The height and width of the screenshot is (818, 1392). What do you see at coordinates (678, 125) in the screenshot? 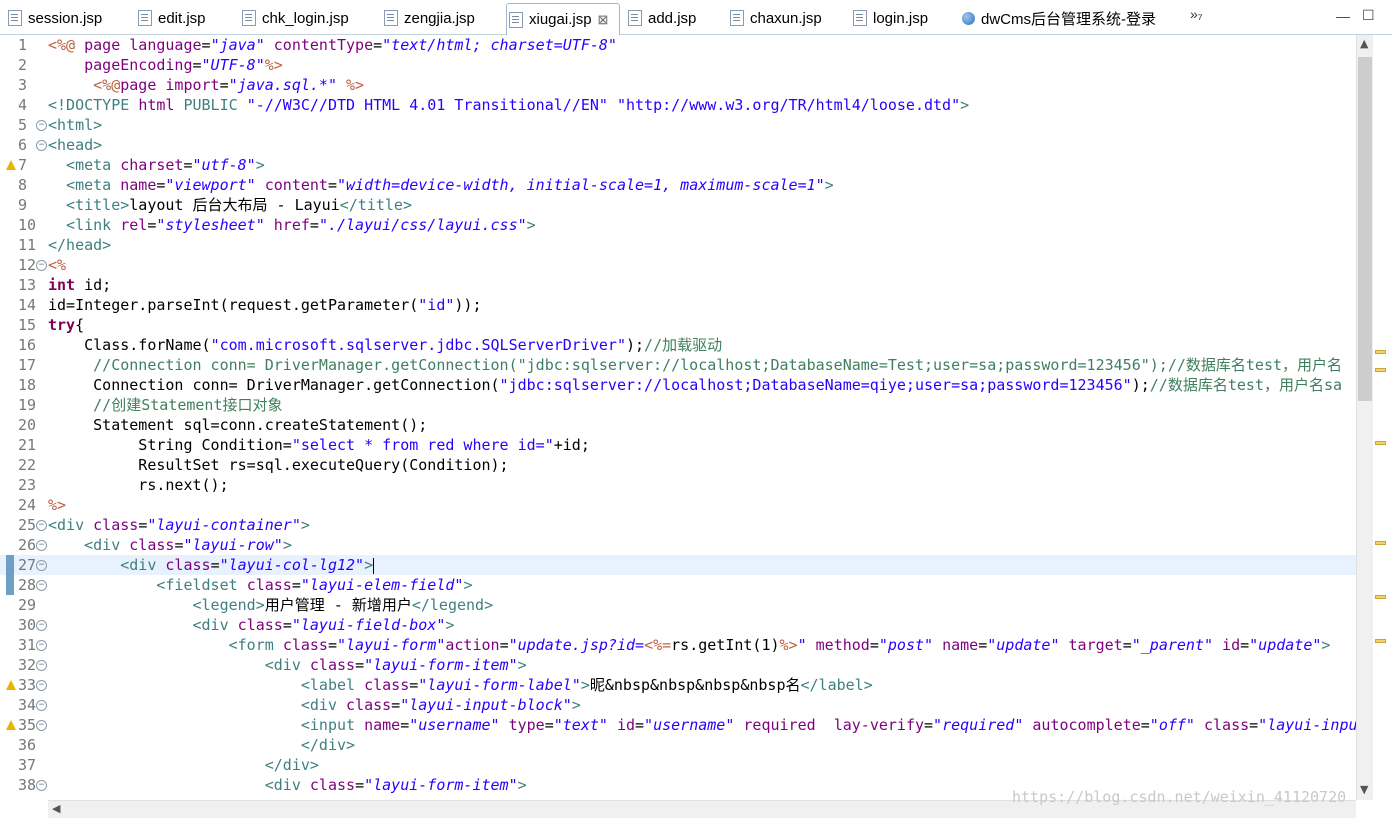
I see `code-line: 5− <html>` at bounding box center [678, 125].